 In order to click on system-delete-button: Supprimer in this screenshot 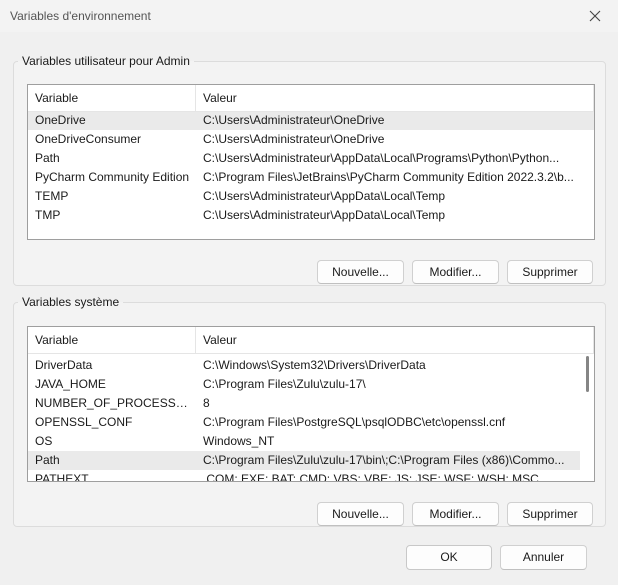, I will do `click(550, 514)`.